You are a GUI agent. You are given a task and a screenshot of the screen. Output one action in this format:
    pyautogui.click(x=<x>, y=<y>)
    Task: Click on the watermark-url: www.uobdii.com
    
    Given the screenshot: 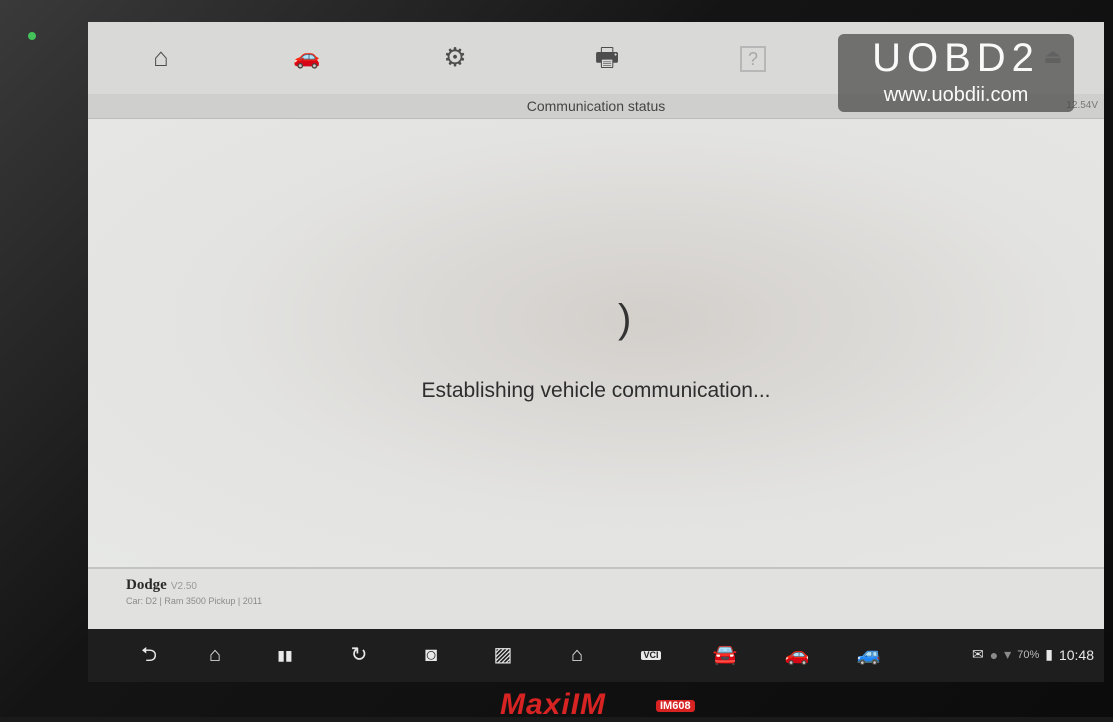 What is the action you would take?
    pyautogui.click(x=956, y=95)
    